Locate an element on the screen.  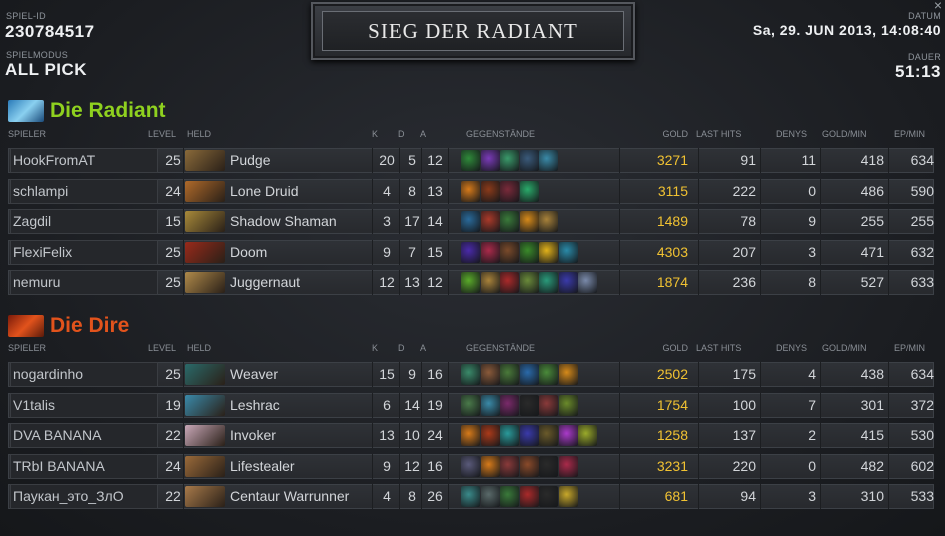
dire-player-row: V1talis 19 Leshrac 6 14 19 1754 100 7 301 372 is located at coordinates (471, 405).